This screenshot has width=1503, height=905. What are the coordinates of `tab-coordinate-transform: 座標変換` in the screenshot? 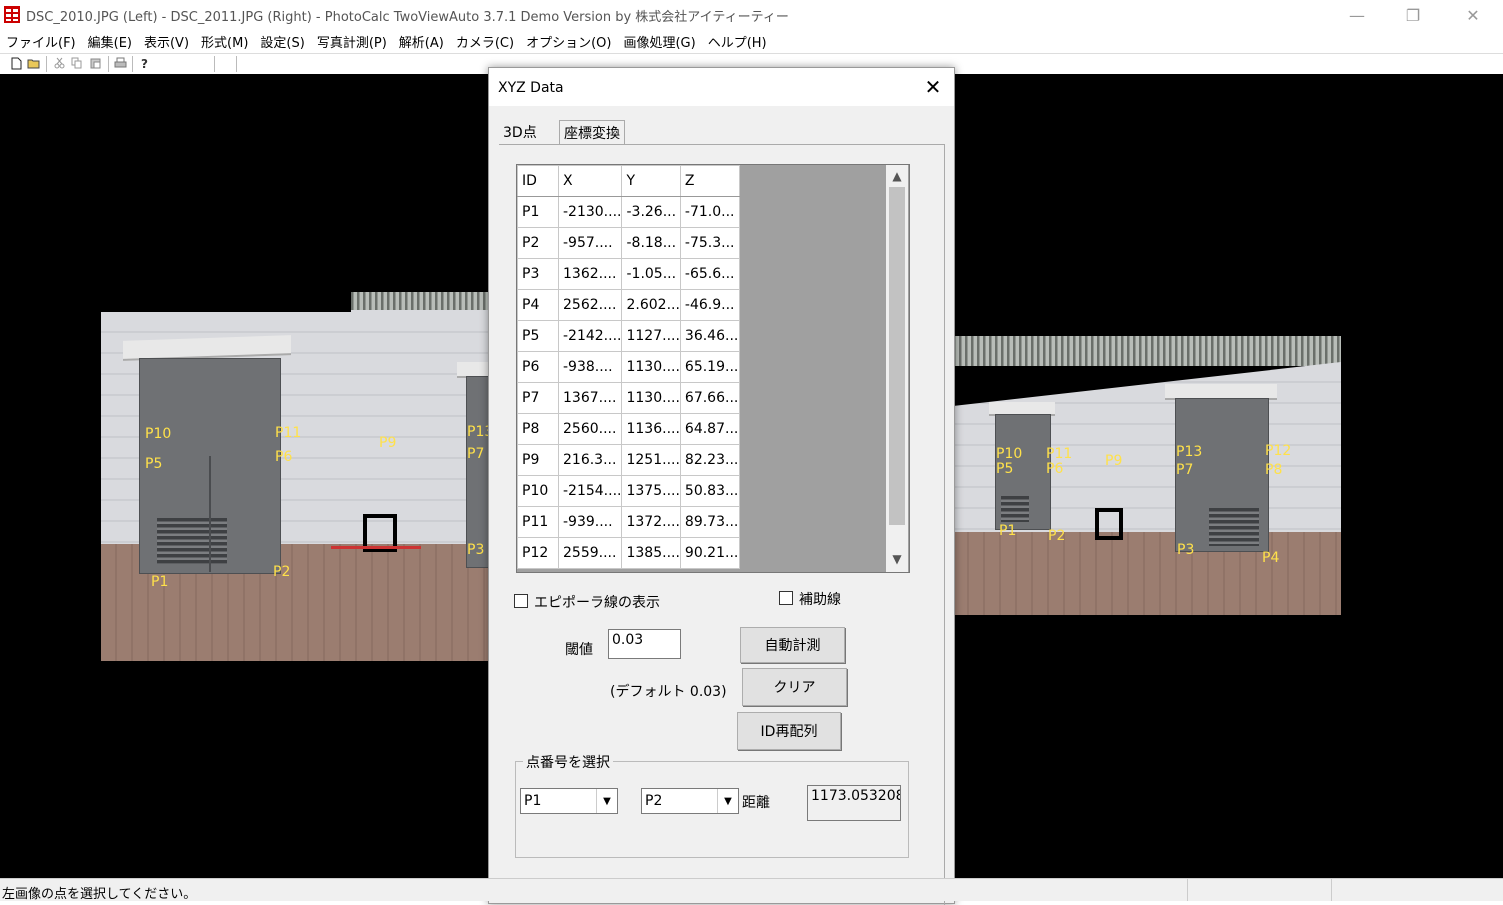 It's located at (592, 132).